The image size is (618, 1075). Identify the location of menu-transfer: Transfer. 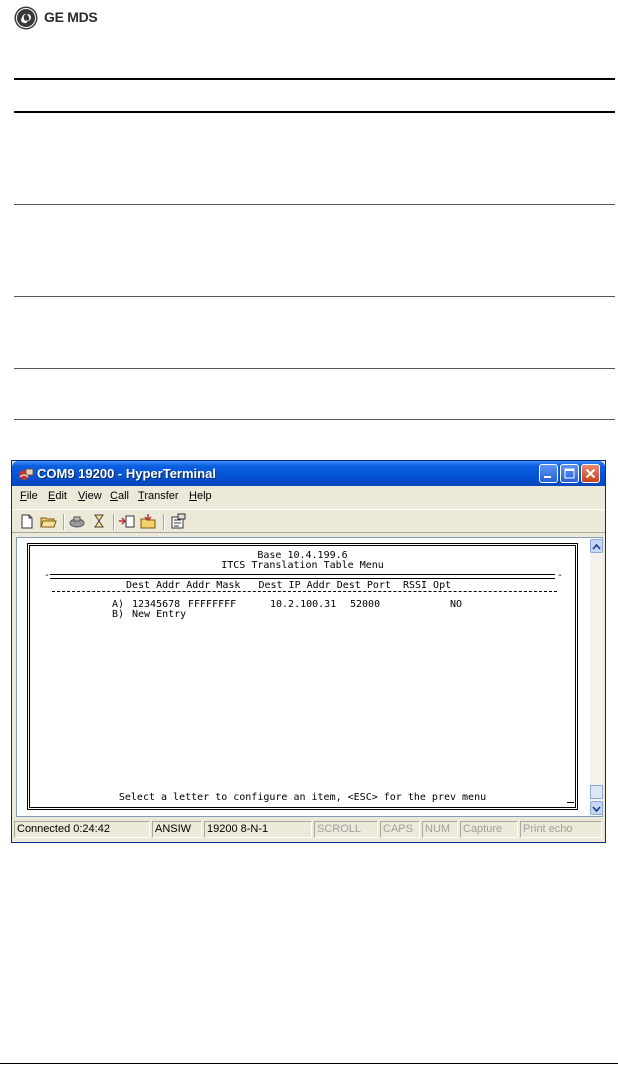
(158, 496).